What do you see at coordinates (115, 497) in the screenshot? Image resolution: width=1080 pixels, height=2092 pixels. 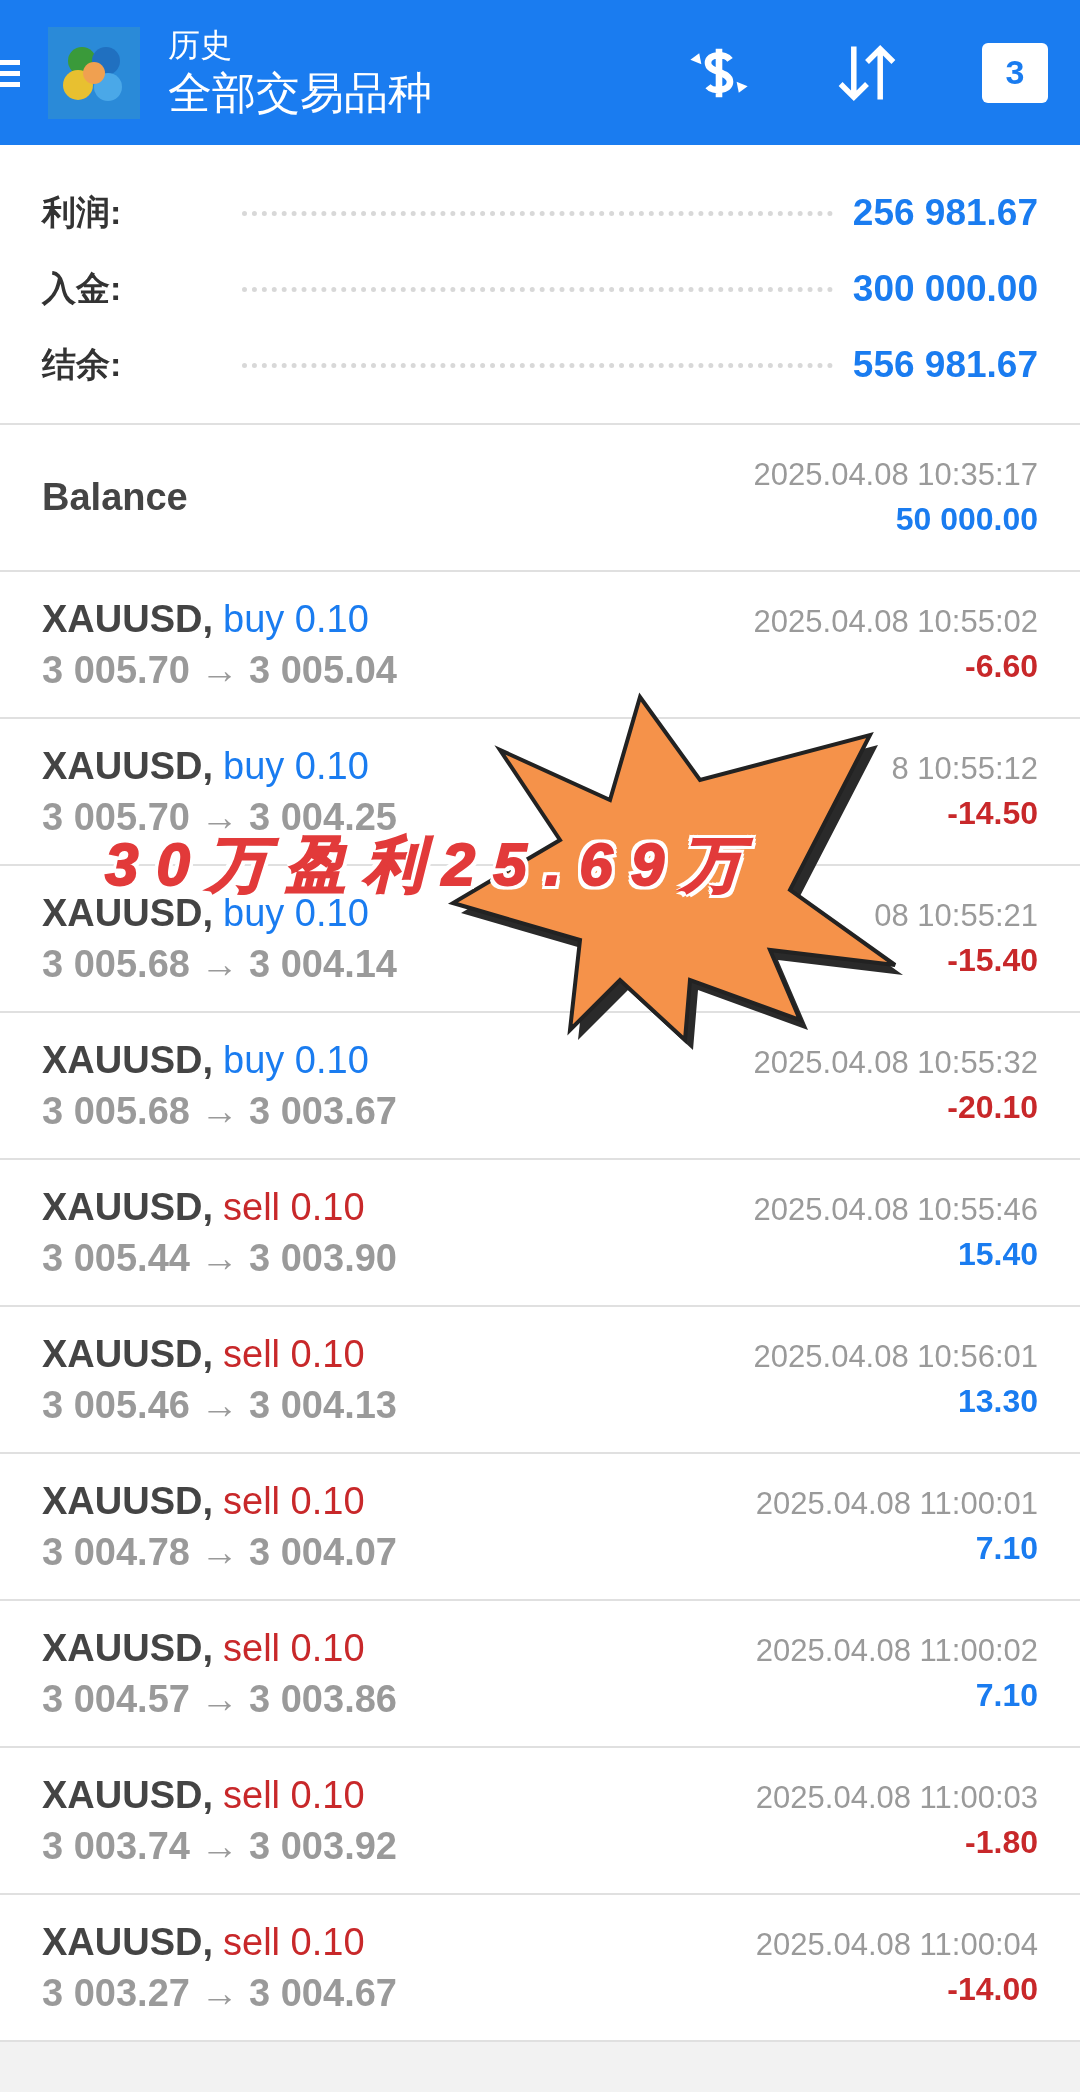 I see `balance-label: Balance` at bounding box center [115, 497].